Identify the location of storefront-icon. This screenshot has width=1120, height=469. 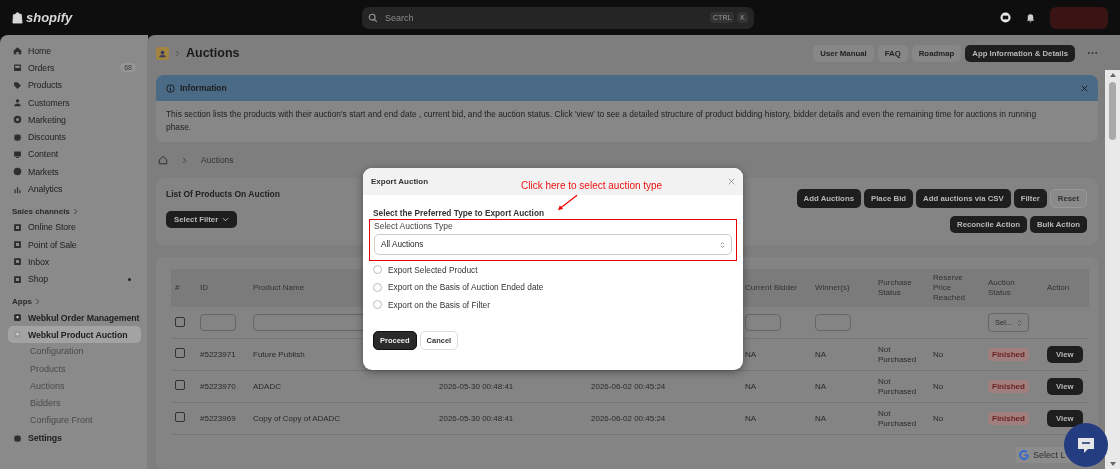
(17, 227).